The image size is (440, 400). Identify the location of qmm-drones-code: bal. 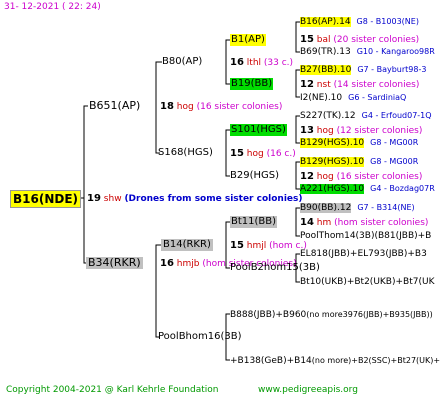
(323, 40).